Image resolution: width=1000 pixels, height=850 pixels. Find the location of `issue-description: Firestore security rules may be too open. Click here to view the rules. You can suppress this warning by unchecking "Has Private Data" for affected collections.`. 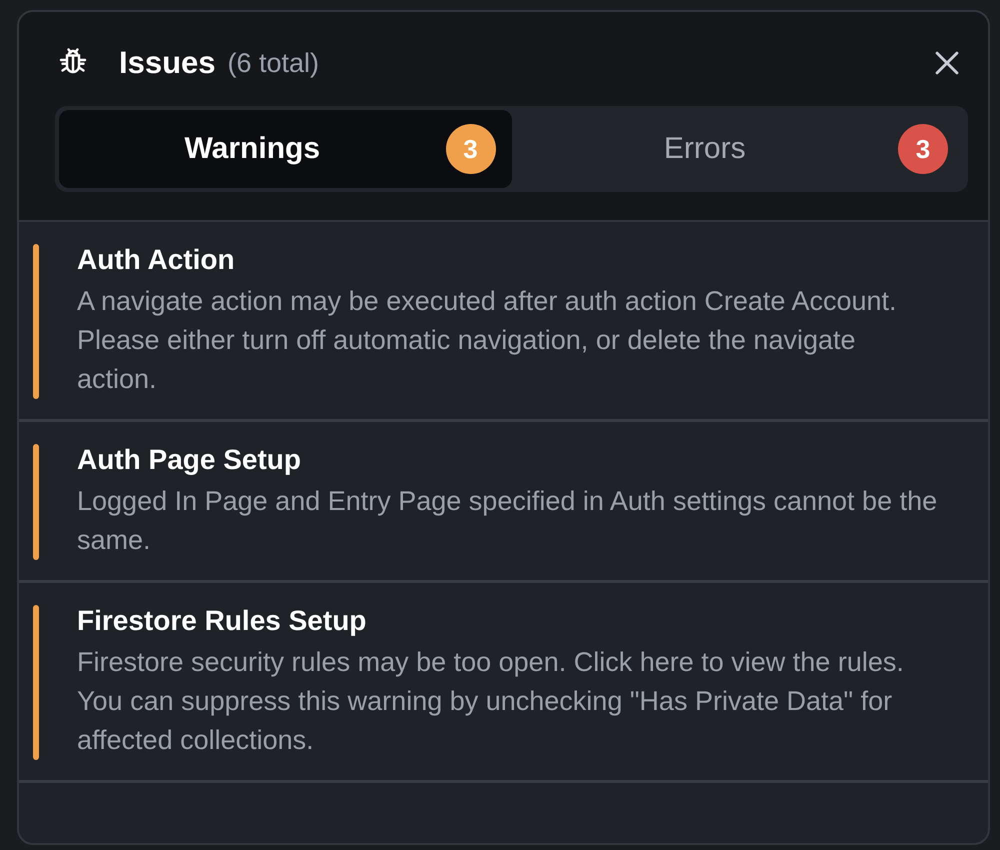

issue-description: Firestore security rules may be too open. Click here to view the rules. You can suppress this warning by unchecking "Has Private Data" for affected collections. is located at coordinates (491, 701).